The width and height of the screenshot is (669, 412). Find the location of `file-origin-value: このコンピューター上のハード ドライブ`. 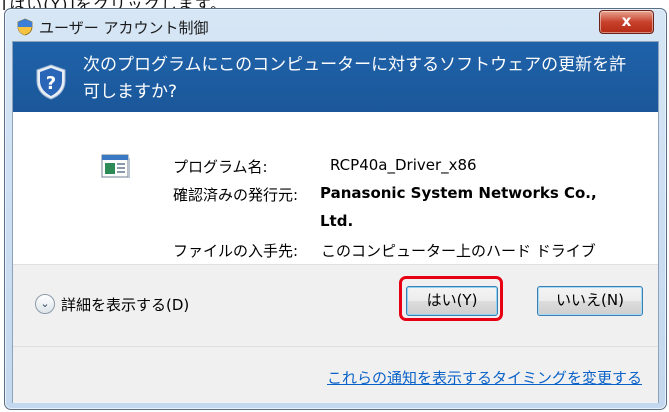

file-origin-value: このコンピューター上のハード ドライブ is located at coordinates (458, 251).